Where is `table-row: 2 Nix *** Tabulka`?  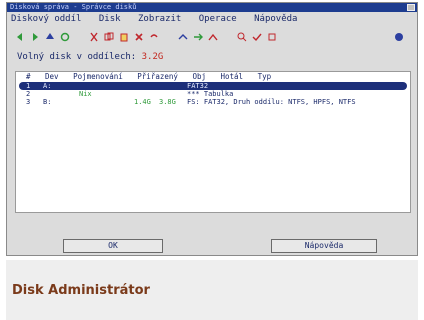
table-row: 2 Nix *** Tabulka is located at coordinates (213, 94).